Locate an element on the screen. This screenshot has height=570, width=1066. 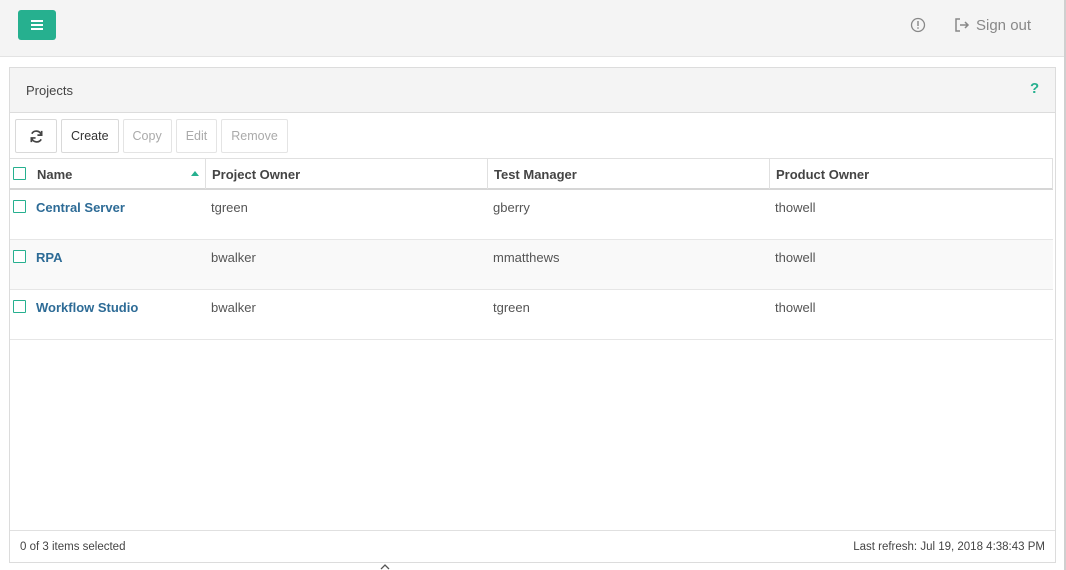
menu-button is located at coordinates (37, 25).